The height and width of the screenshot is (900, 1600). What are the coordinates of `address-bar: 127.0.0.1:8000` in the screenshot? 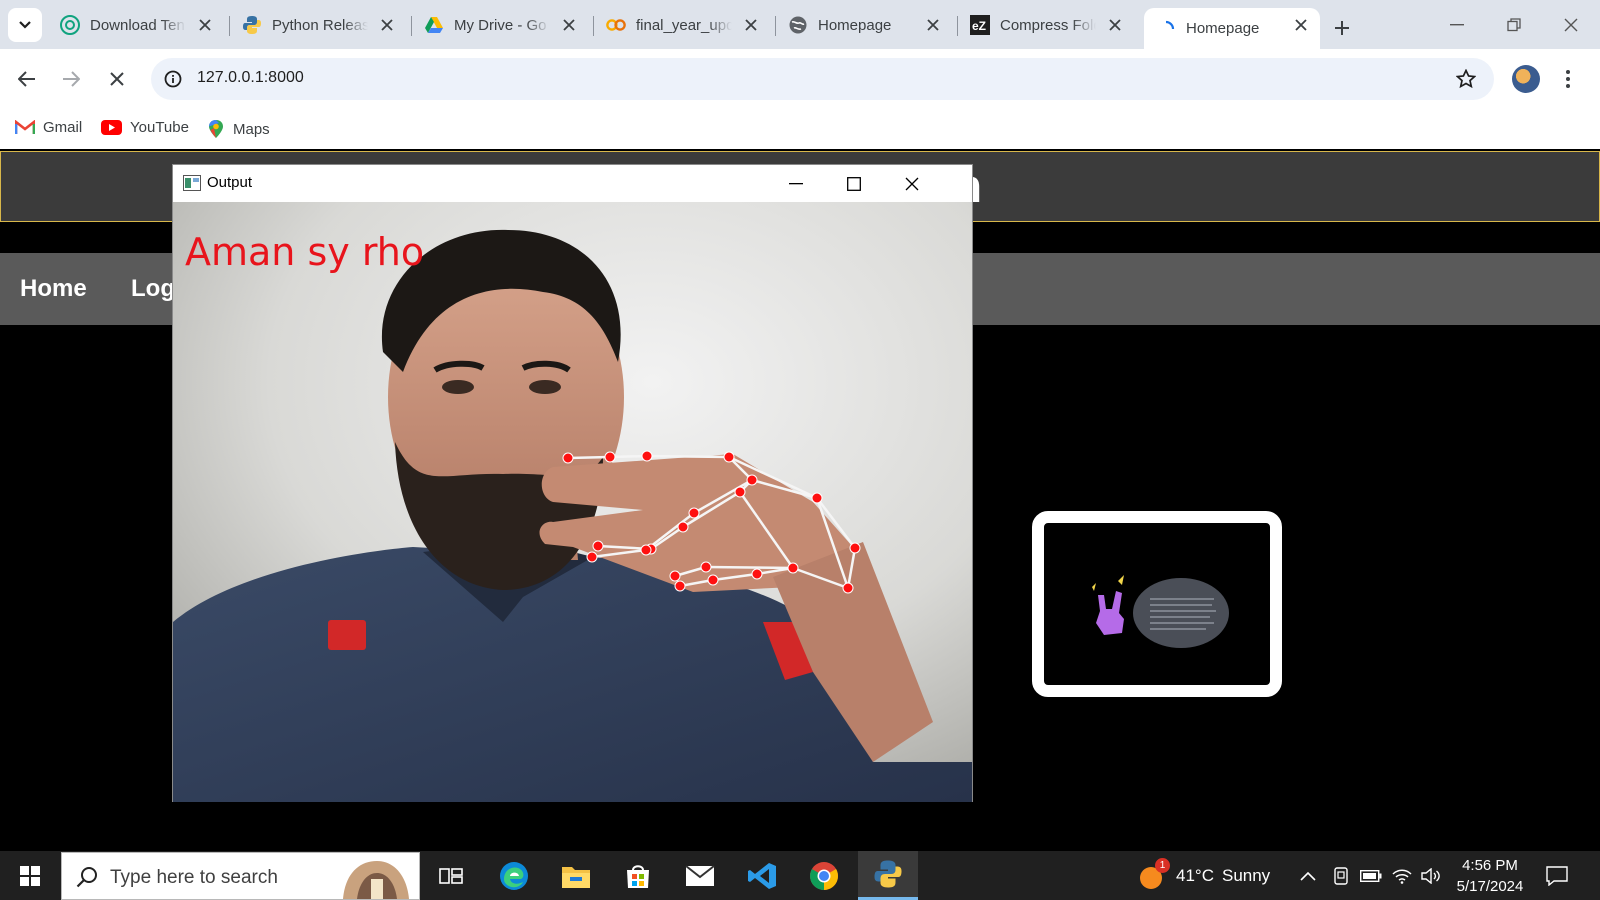 It's located at (822, 79).